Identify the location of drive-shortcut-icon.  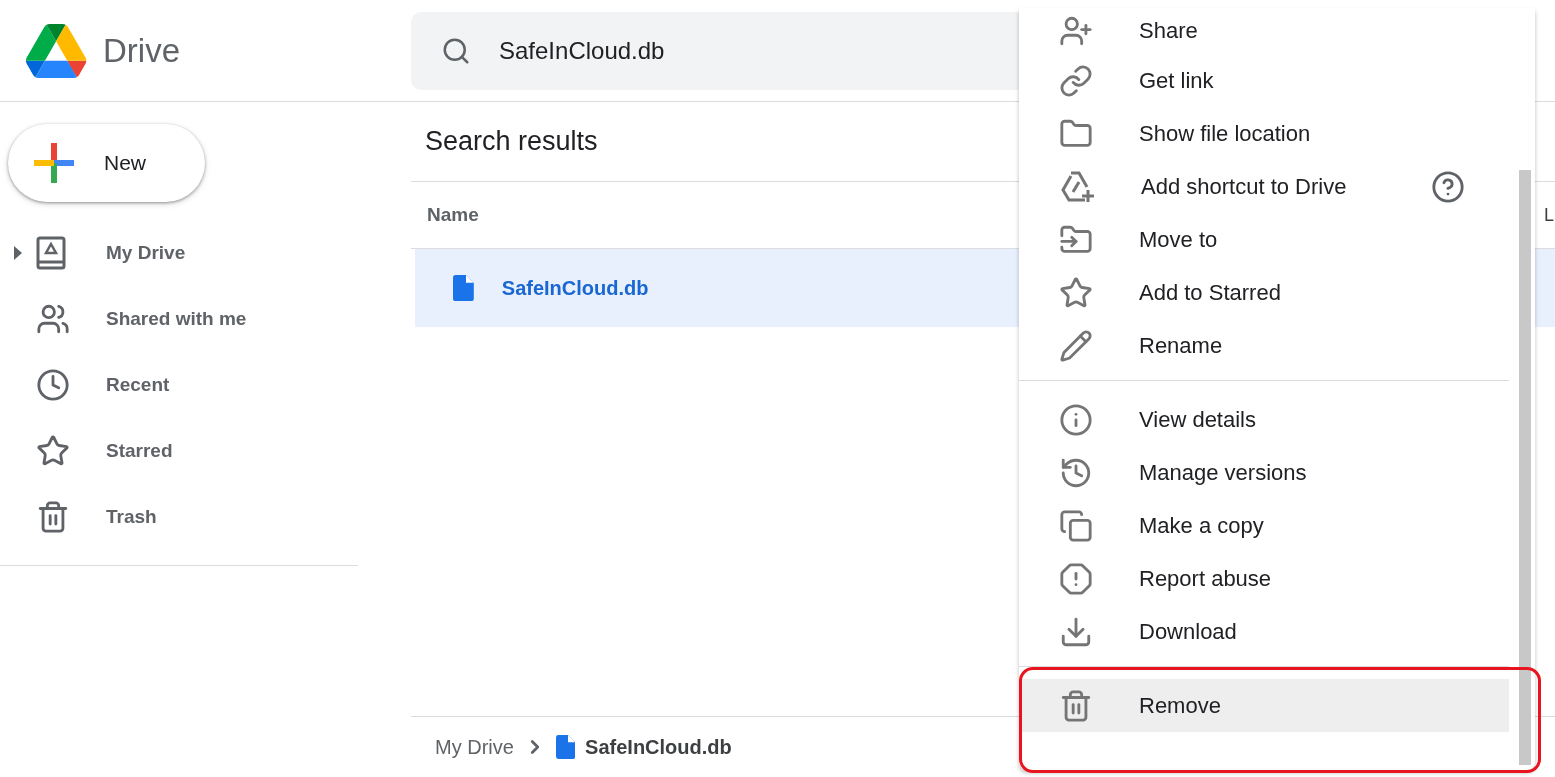
(1077, 186).